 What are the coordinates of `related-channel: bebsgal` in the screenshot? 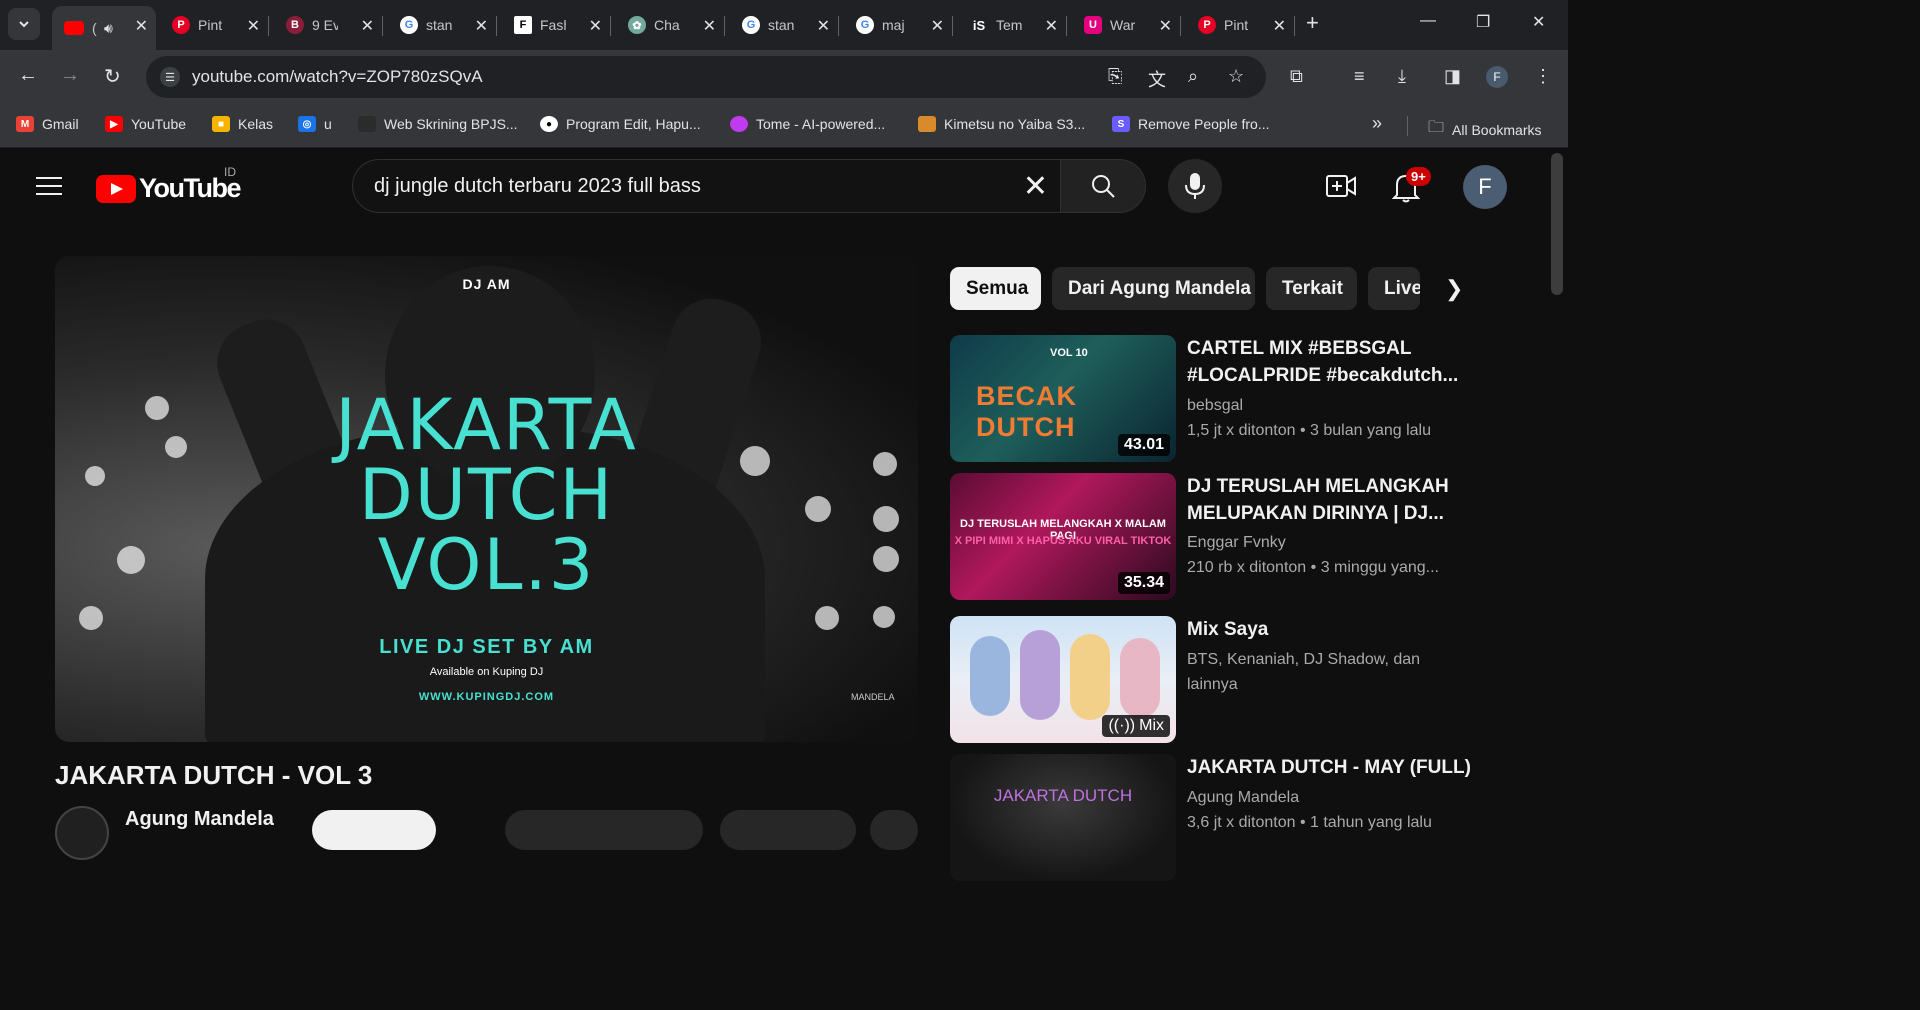 It's located at (1332, 405).